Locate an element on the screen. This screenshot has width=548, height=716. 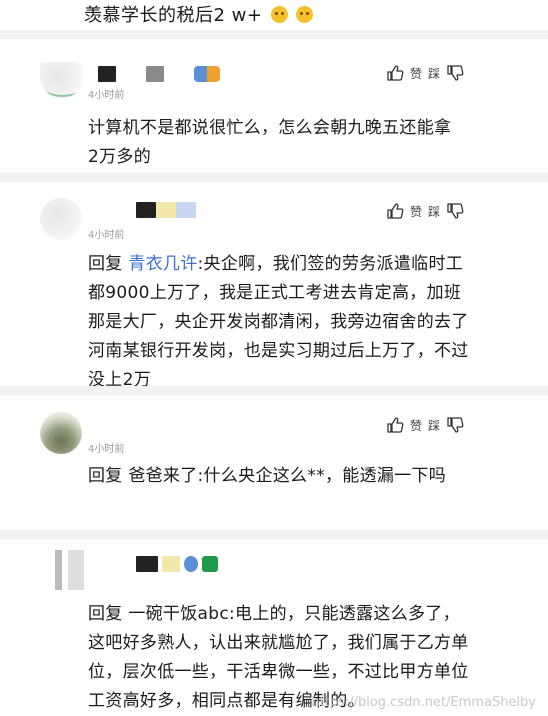
verified-badge-icon is located at coordinates (191, 564).